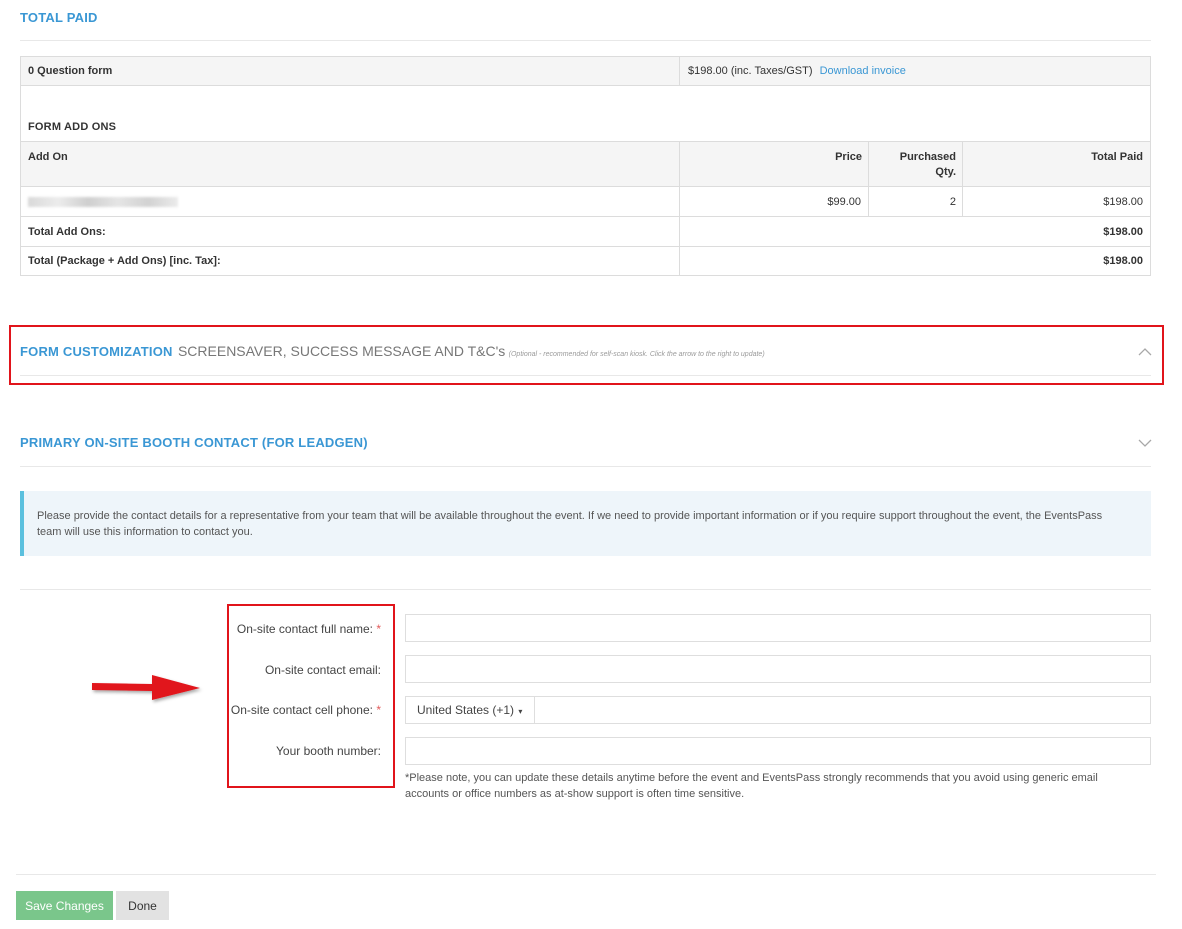 This screenshot has height=929, width=1182. What do you see at coordinates (59, 17) in the screenshot?
I see `total-paid-heading: TOTAL PAID` at bounding box center [59, 17].